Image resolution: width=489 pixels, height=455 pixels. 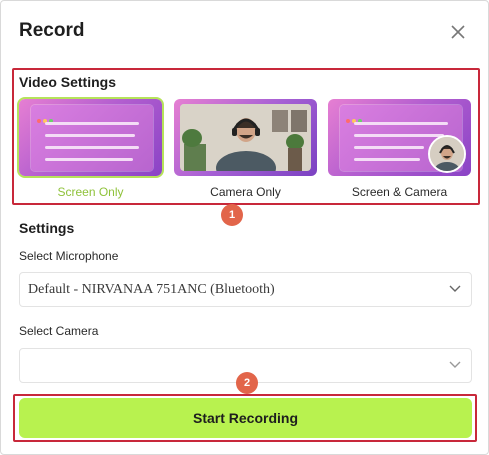 What do you see at coordinates (90, 137) in the screenshot?
I see `screen-only-thumbnail` at bounding box center [90, 137].